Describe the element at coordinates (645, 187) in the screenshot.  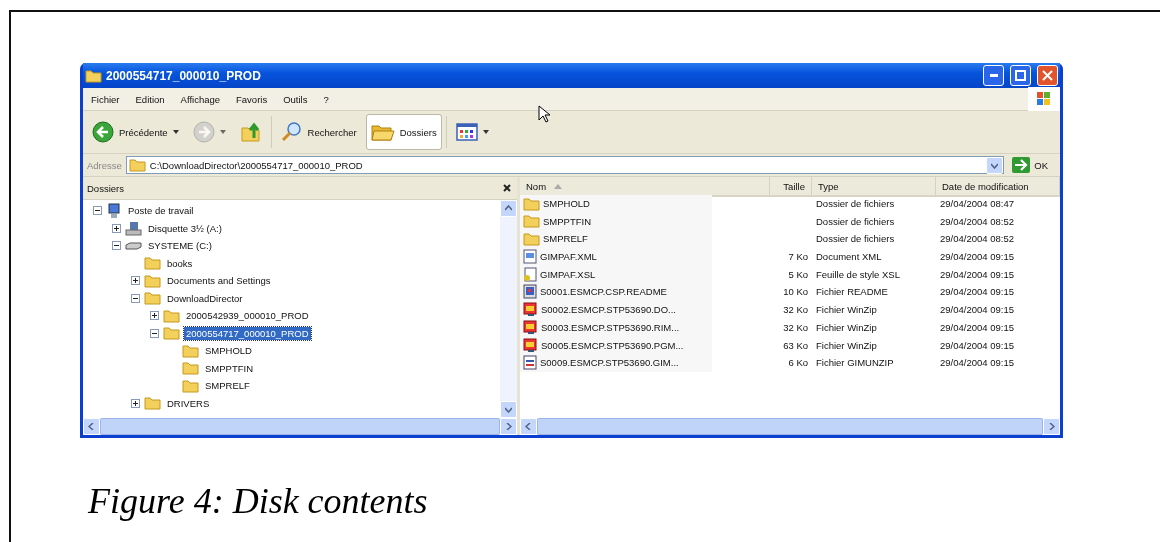
I see `column-header: Nom` at that location.